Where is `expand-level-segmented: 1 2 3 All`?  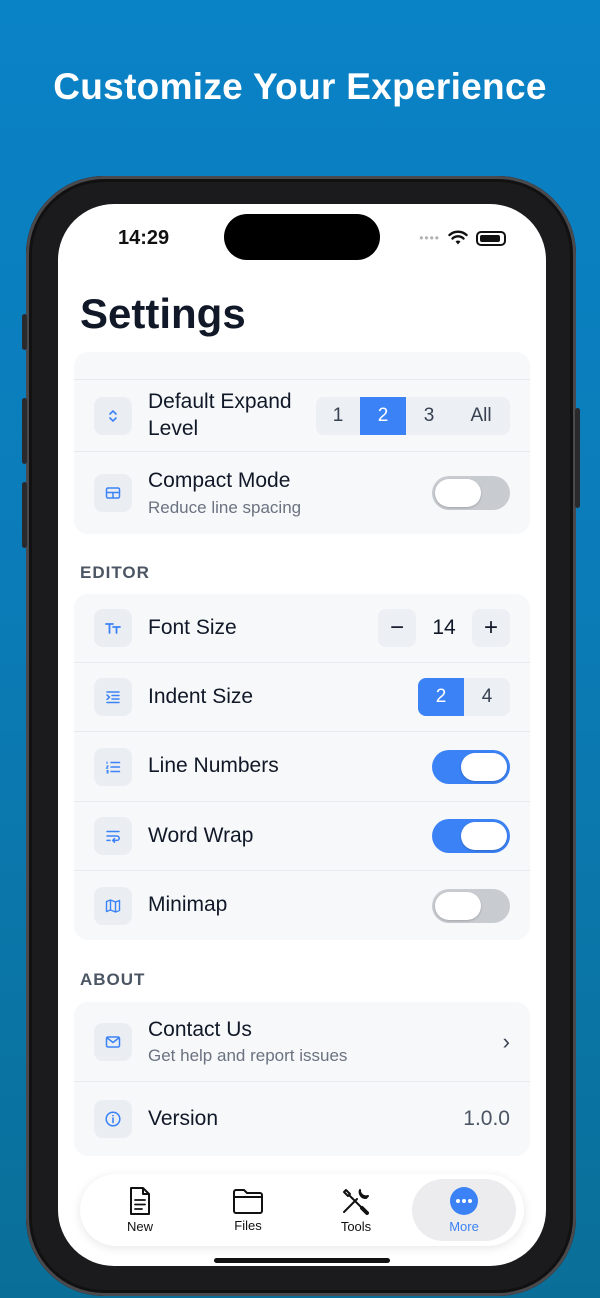 expand-level-segmented: 1 2 3 All is located at coordinates (413, 415).